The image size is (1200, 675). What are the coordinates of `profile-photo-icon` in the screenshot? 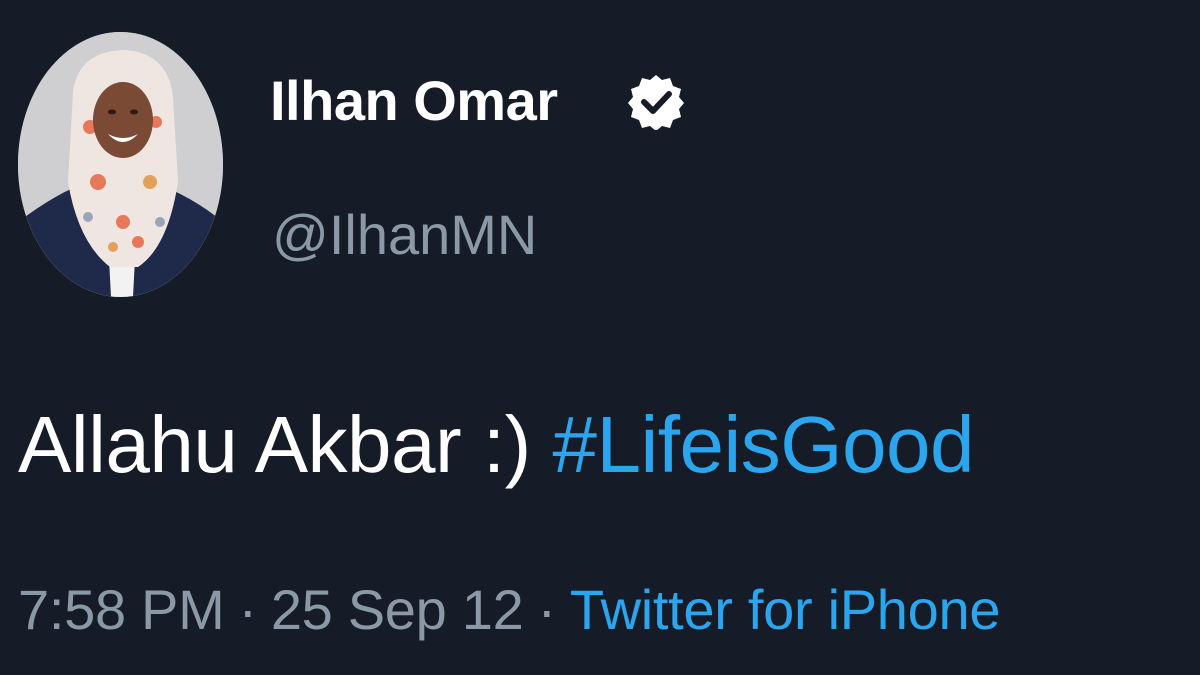 It's located at (120, 164).